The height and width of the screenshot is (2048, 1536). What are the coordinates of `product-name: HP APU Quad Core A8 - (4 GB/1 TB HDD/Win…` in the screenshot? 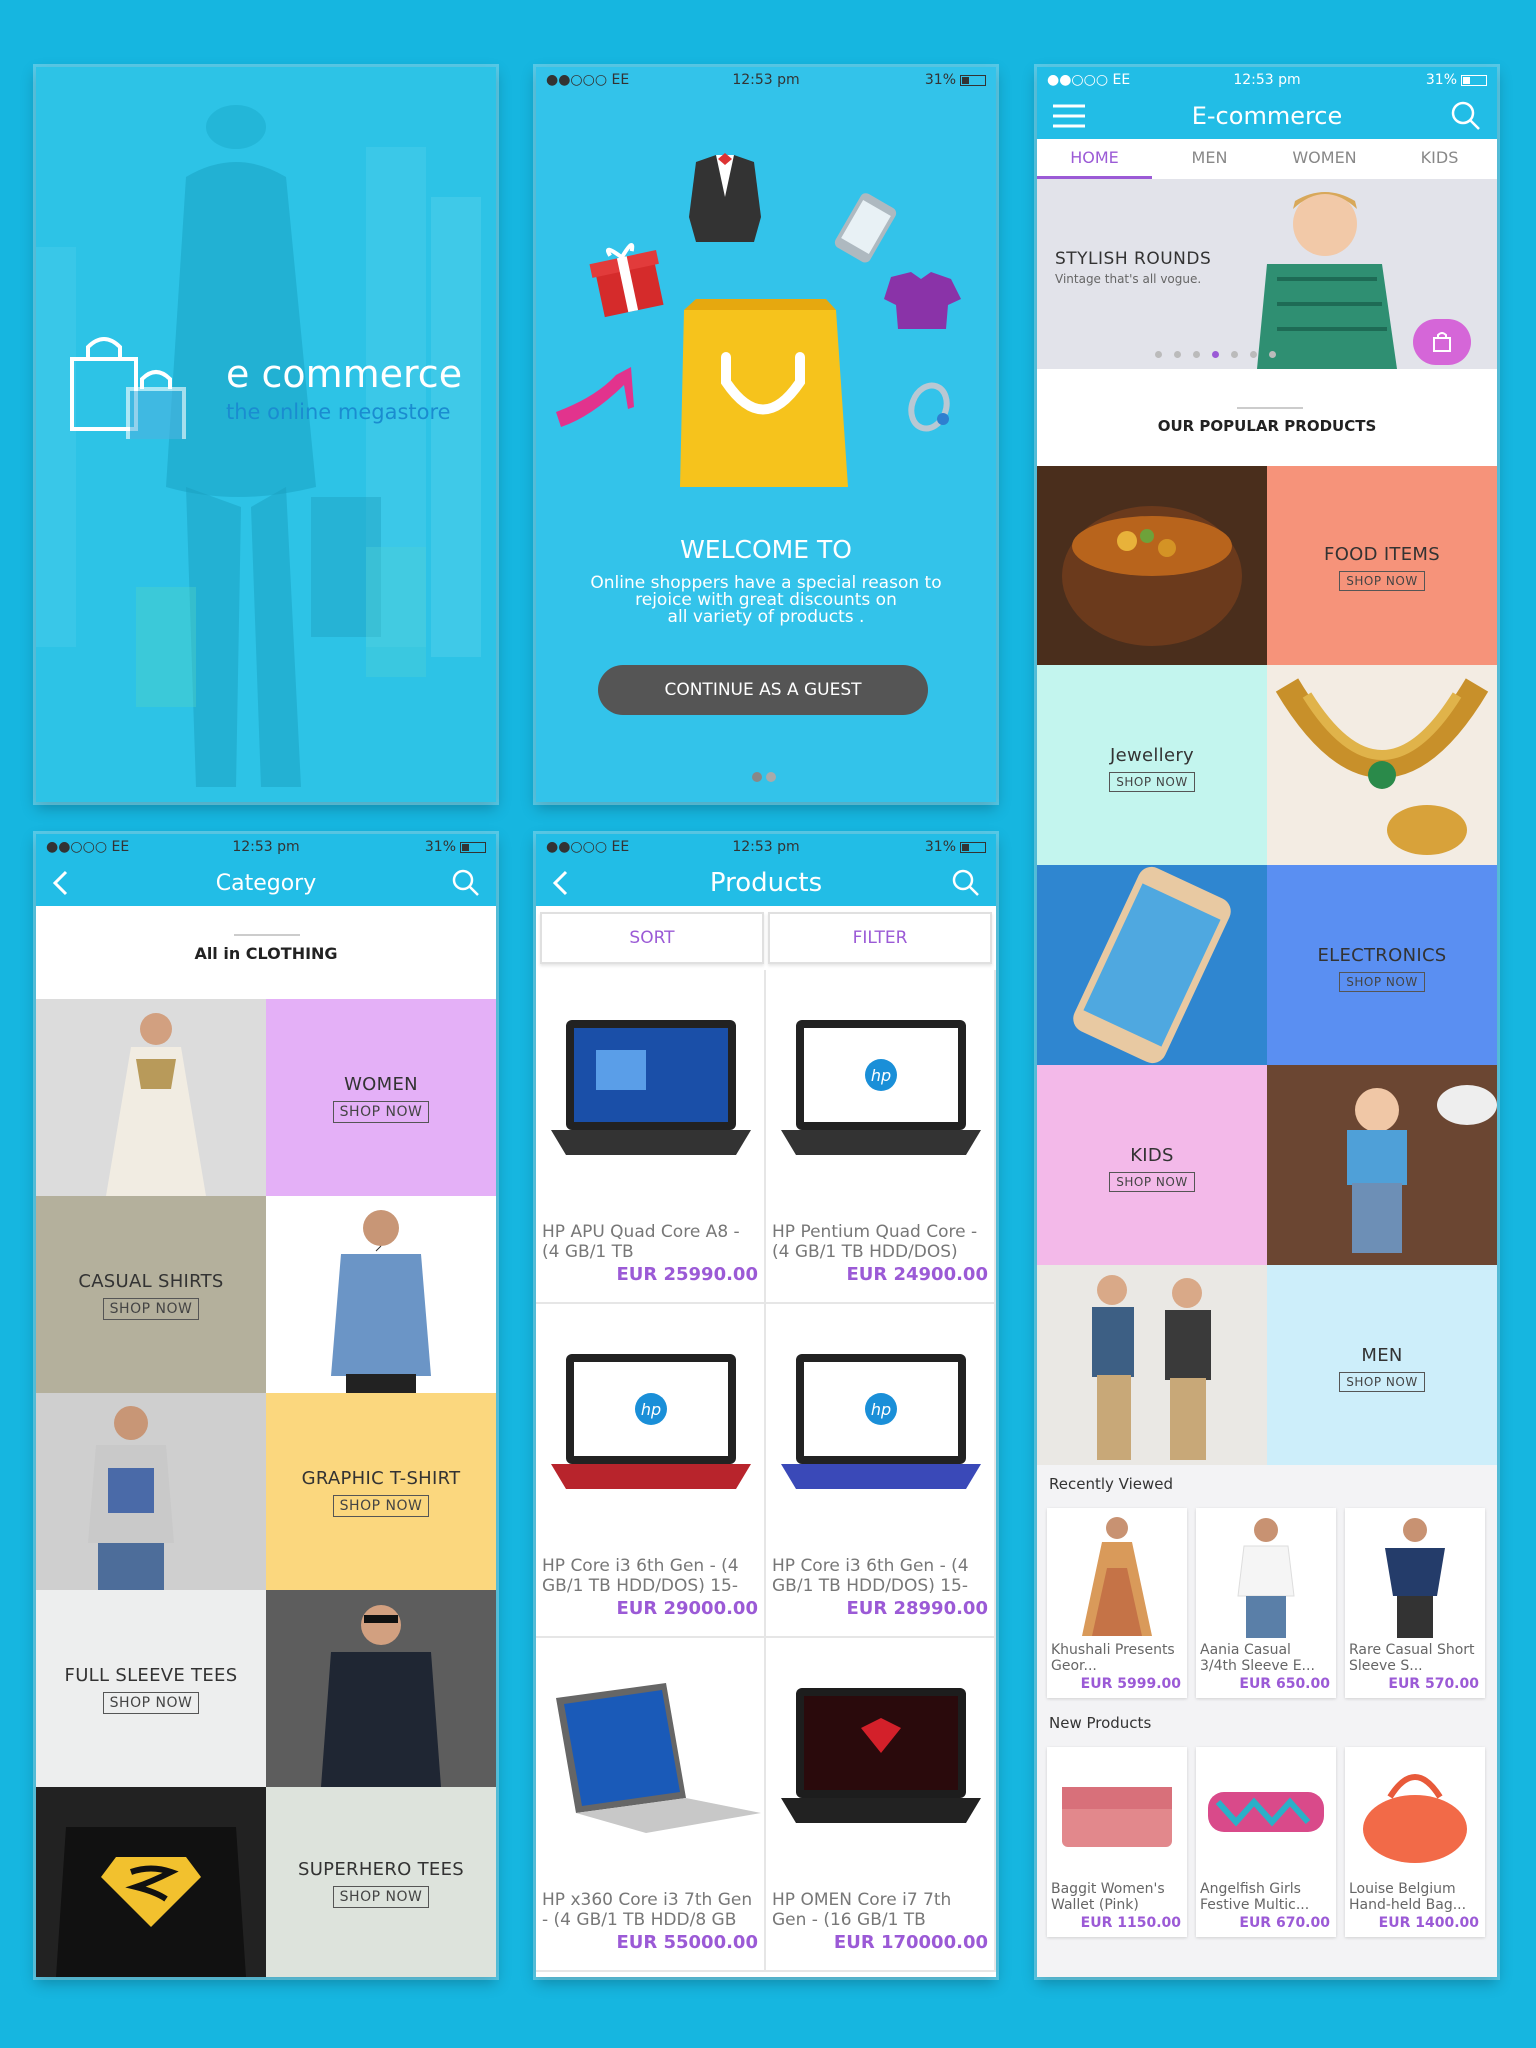 It's located at (641, 1242).